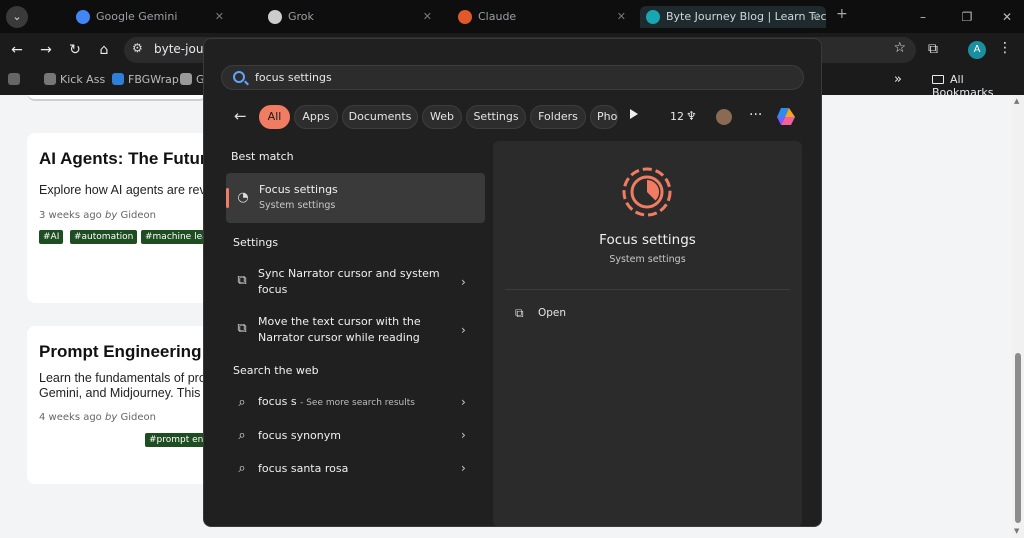 Image resolution: width=1024 pixels, height=538 pixels. Describe the element at coordinates (350, 17) in the screenshot. I see `tab-grok: Grok ✕` at that location.